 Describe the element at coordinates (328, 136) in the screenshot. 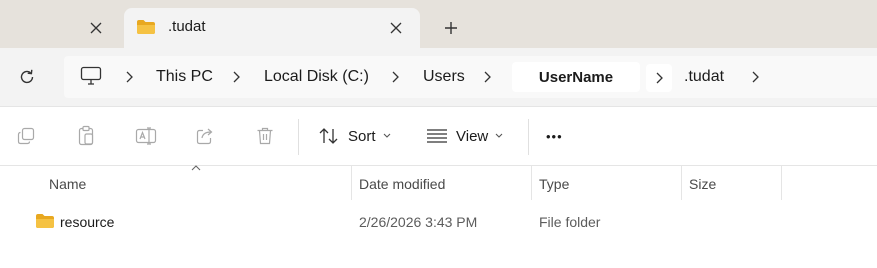

I see `sort-icon` at that location.